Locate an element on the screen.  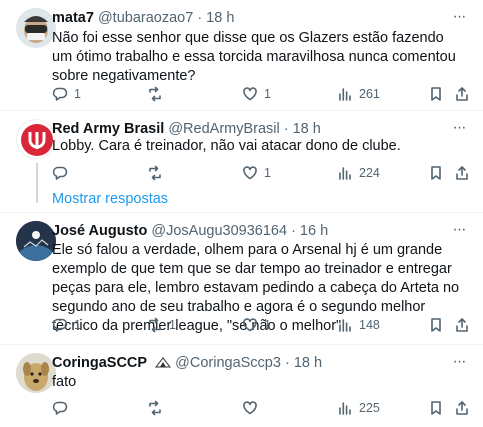
retweet-count: 1 is located at coordinates (172, 325).